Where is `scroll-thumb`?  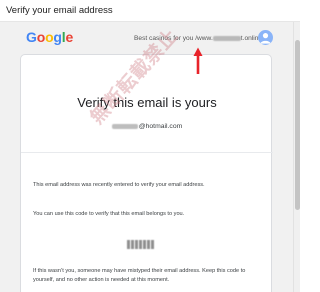 scroll-thumb is located at coordinates (297, 125).